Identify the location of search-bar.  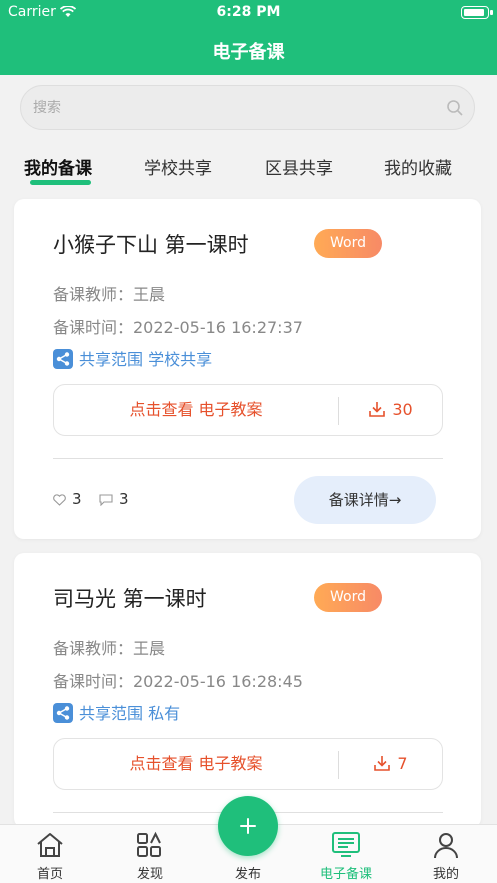
(247, 107).